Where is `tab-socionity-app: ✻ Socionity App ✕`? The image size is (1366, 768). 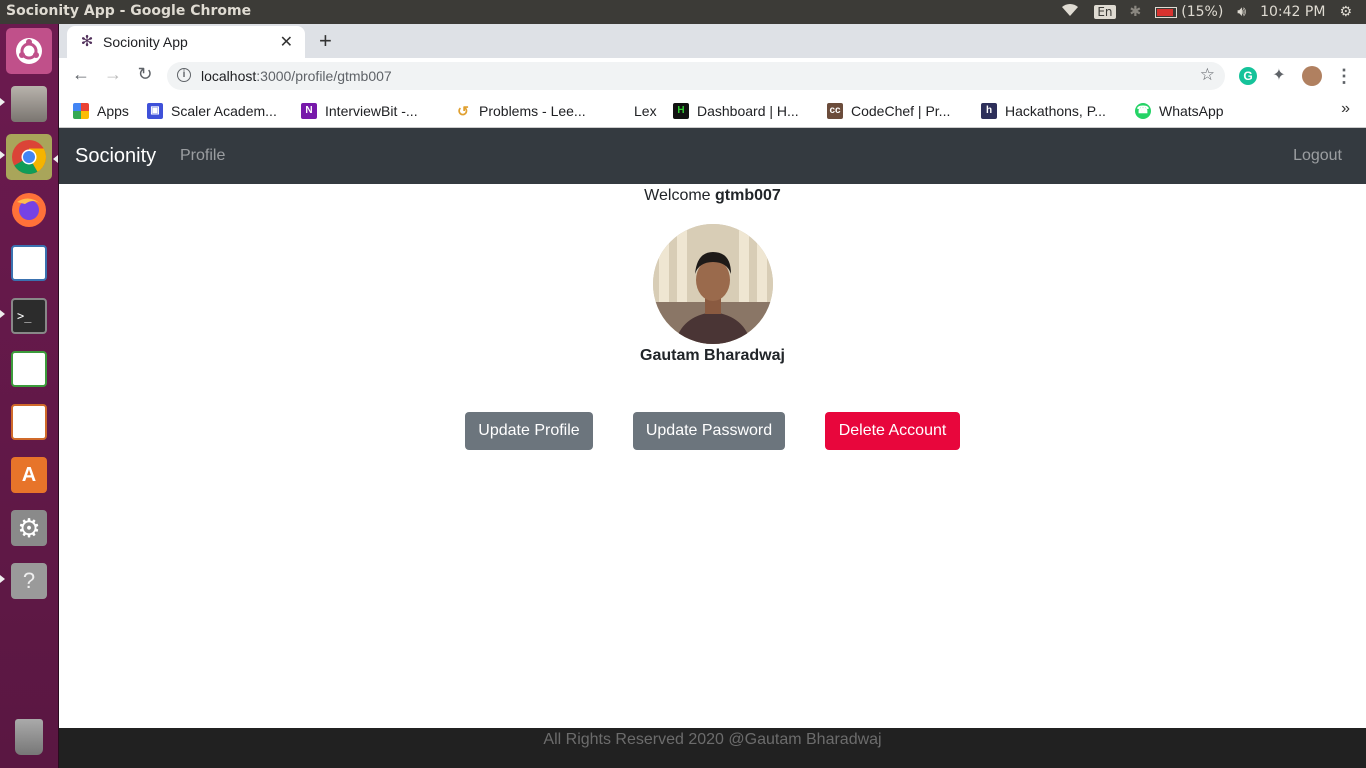
tab-socionity-app: ✻ Socionity App ✕ is located at coordinates (186, 42).